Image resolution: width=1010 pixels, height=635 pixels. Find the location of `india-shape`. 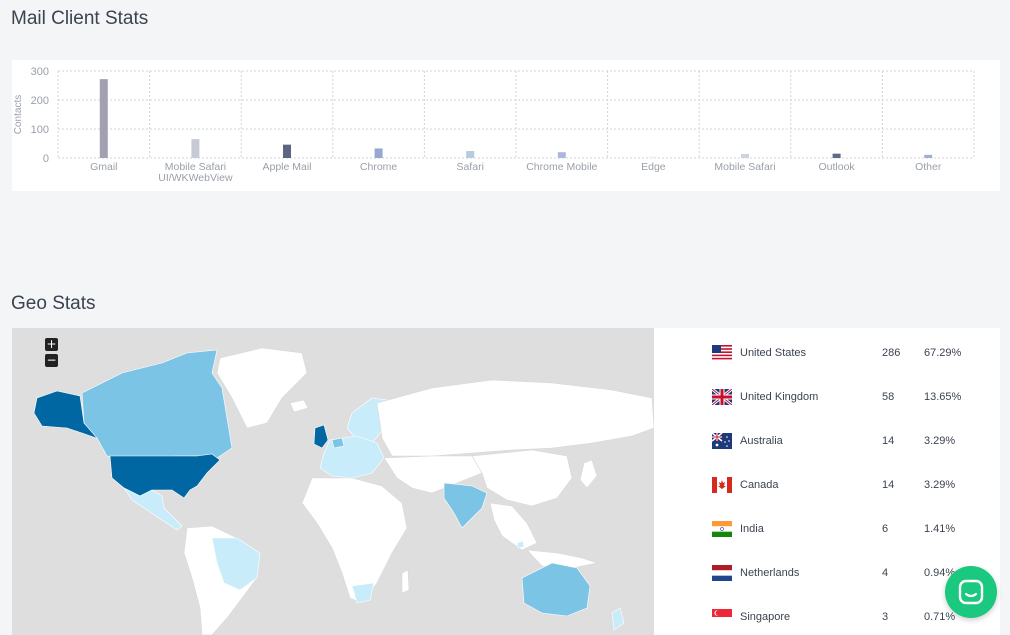

india-shape is located at coordinates (465, 505).